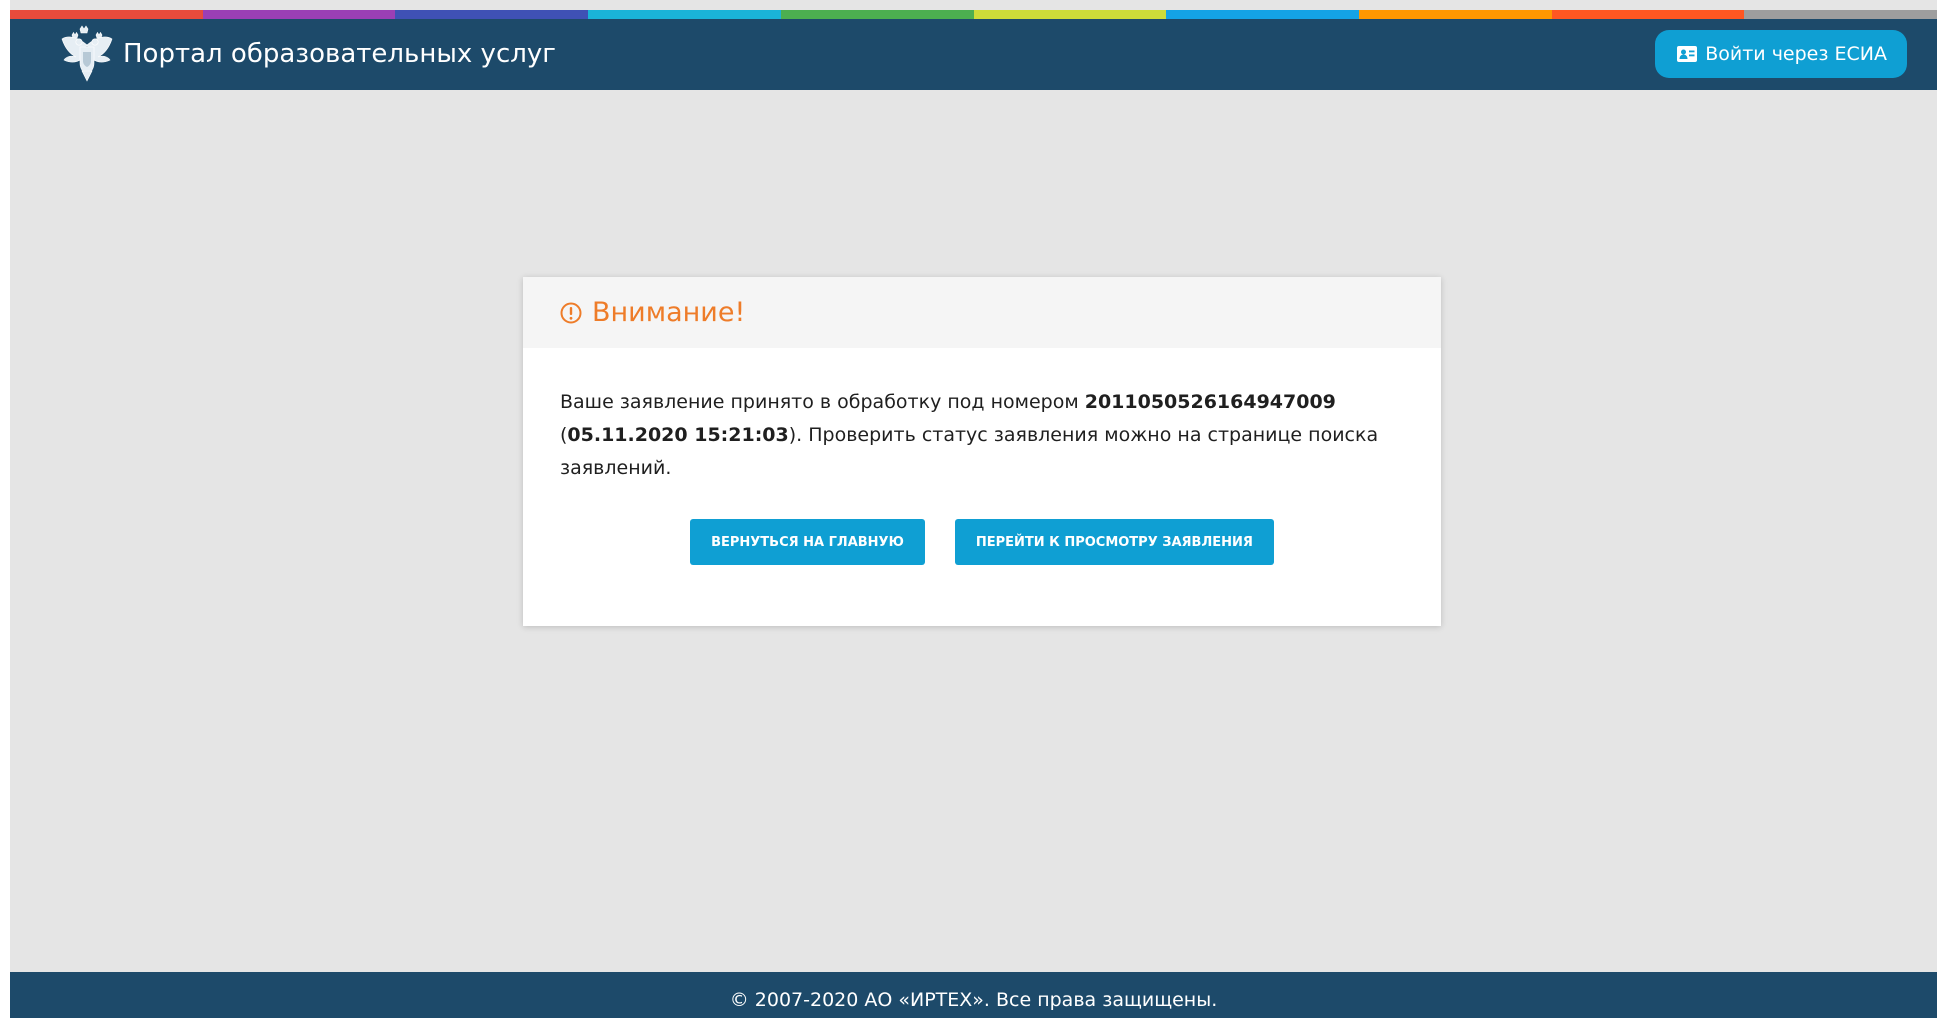  What do you see at coordinates (1687, 54) in the screenshot?
I see `id-card-icon` at bounding box center [1687, 54].